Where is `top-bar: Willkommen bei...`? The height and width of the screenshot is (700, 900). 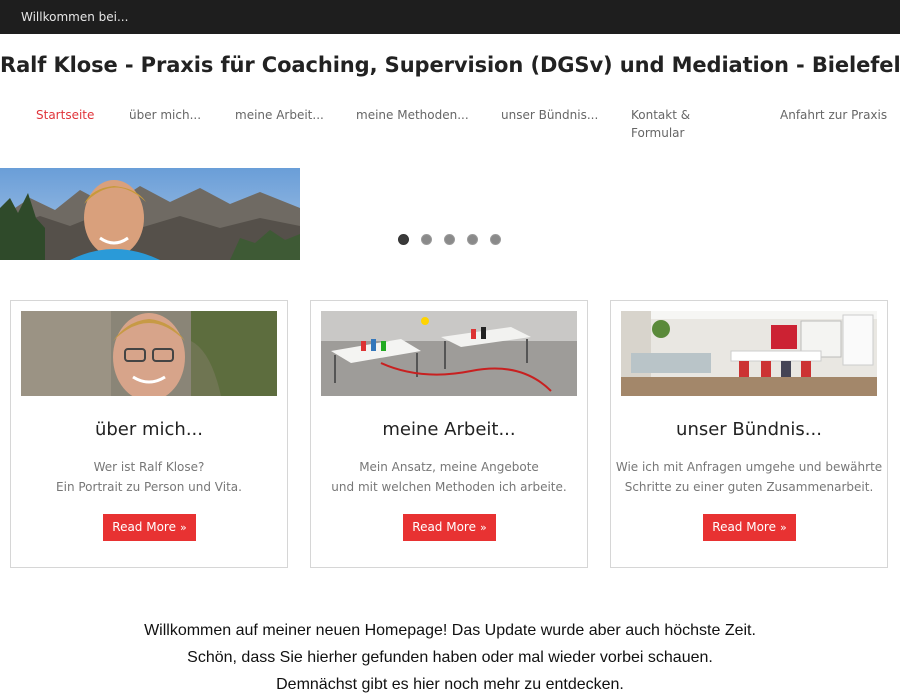 top-bar: Willkommen bei... is located at coordinates (450, 17).